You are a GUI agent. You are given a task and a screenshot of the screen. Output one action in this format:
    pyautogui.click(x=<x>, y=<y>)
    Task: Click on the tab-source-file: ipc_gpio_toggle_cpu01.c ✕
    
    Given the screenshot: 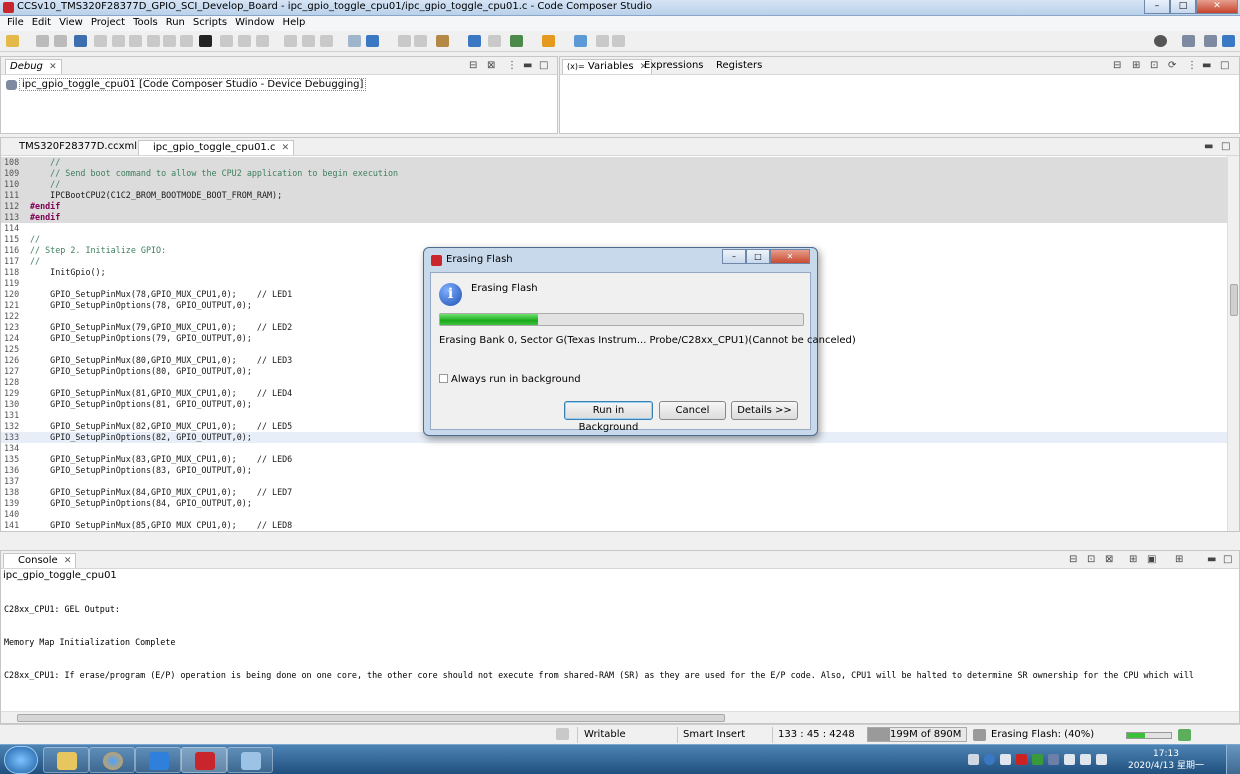 What is the action you would take?
    pyautogui.click(x=216, y=147)
    